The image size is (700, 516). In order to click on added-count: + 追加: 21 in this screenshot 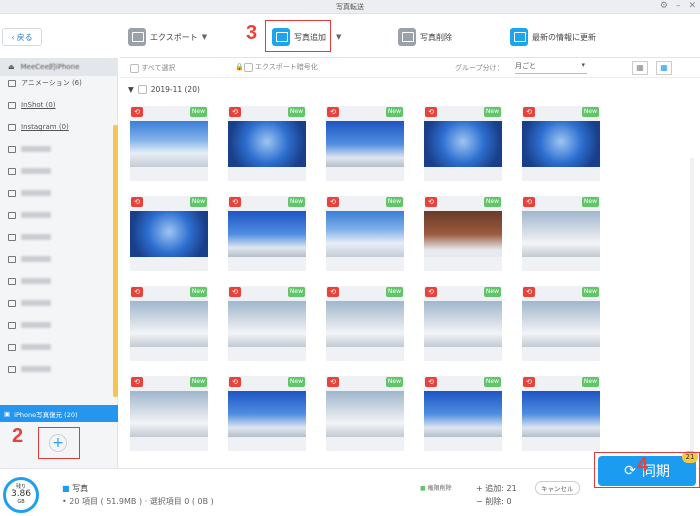, I will do `click(496, 488)`.